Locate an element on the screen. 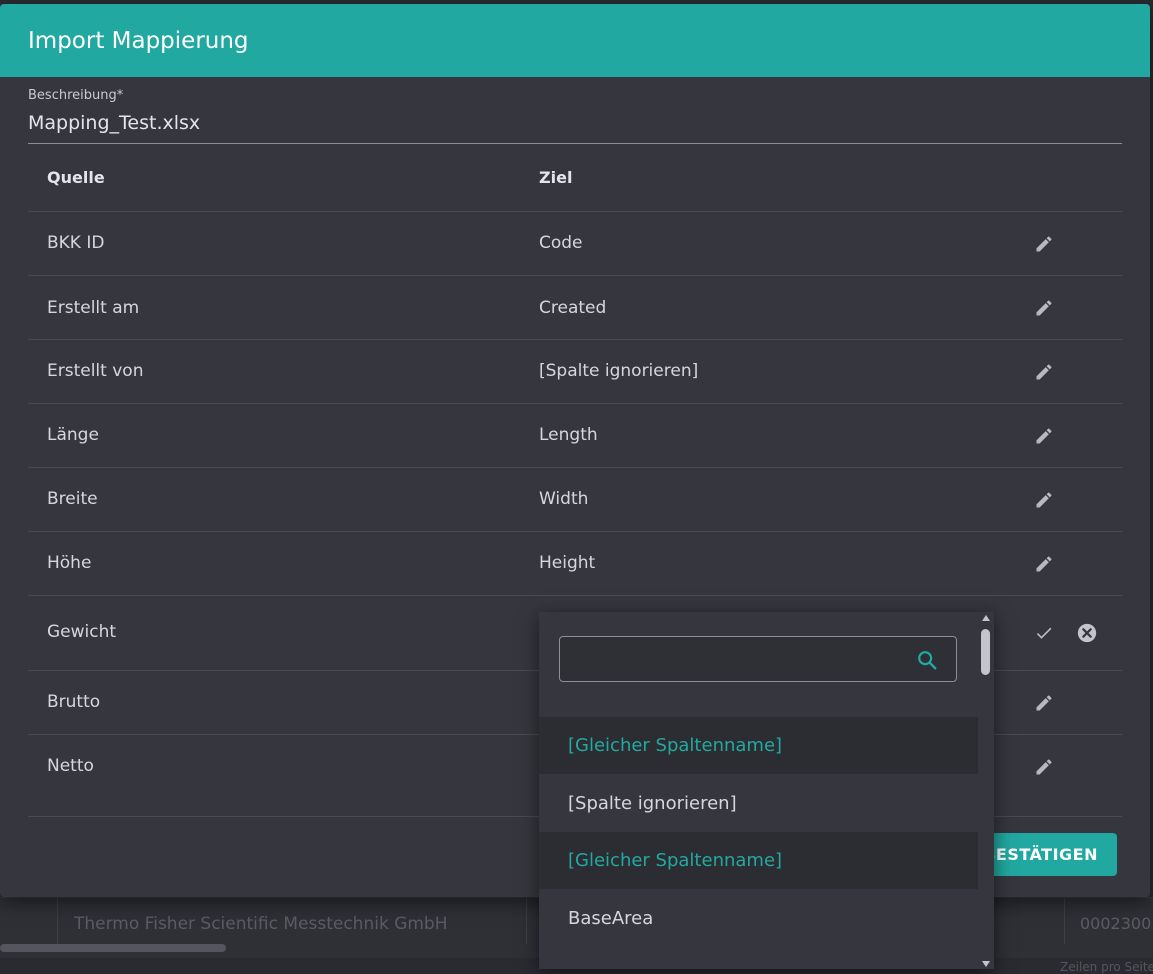  cancel-circle-icon is located at coordinates (1087, 633).